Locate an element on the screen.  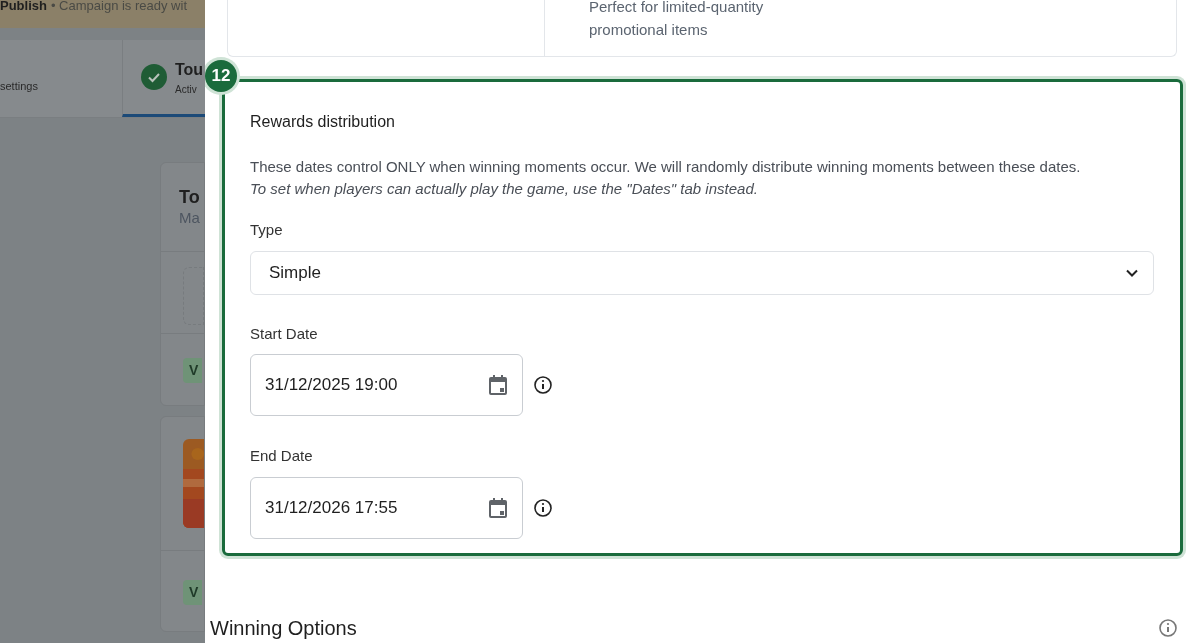
field-label: Start Date is located at coordinates (284, 333).